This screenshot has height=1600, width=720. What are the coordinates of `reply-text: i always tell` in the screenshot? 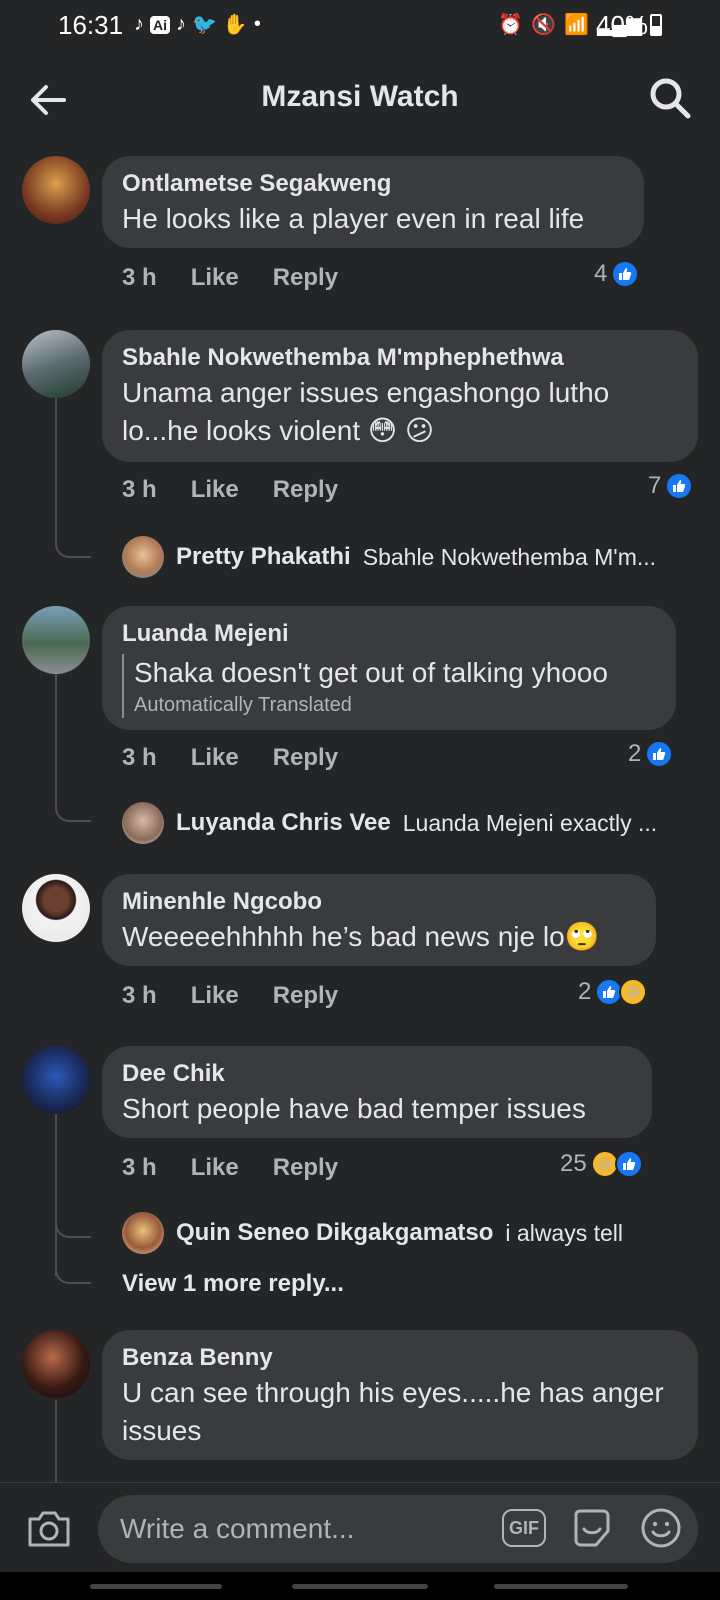 It's located at (564, 1232).